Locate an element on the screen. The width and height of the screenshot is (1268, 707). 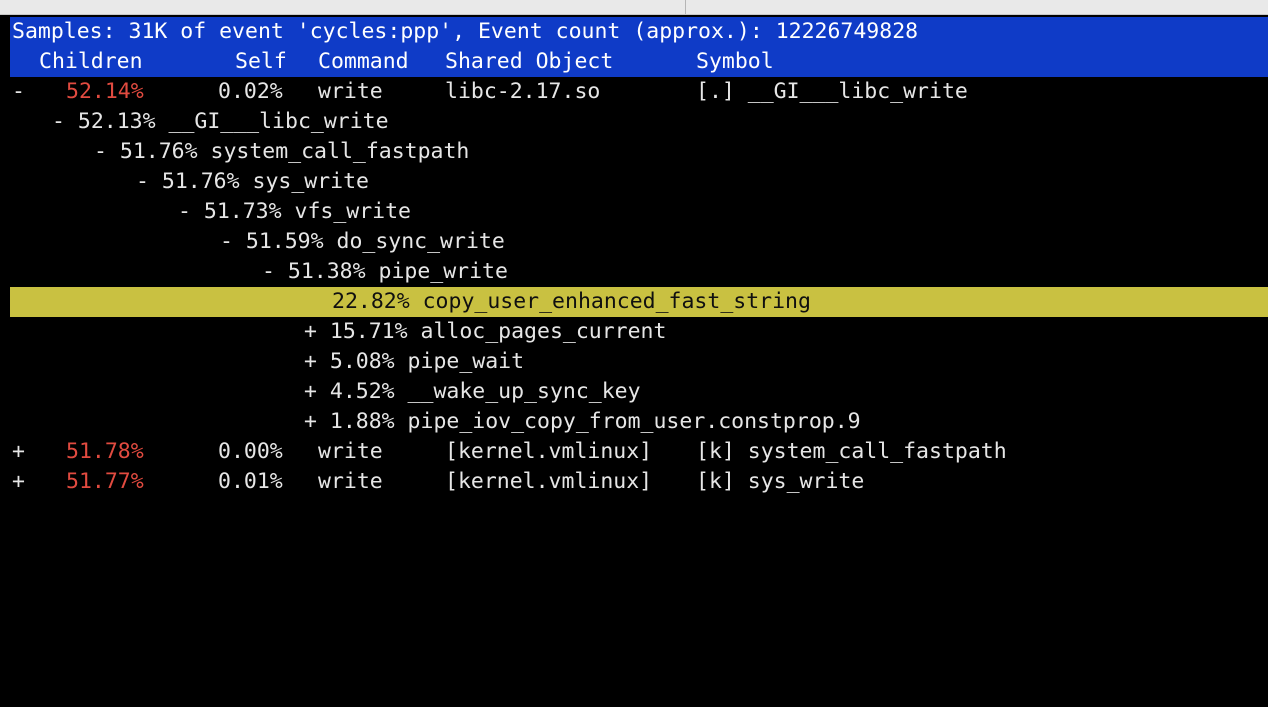
callchain-node: - 51.59% do_sync_write is located at coordinates (639, 242).